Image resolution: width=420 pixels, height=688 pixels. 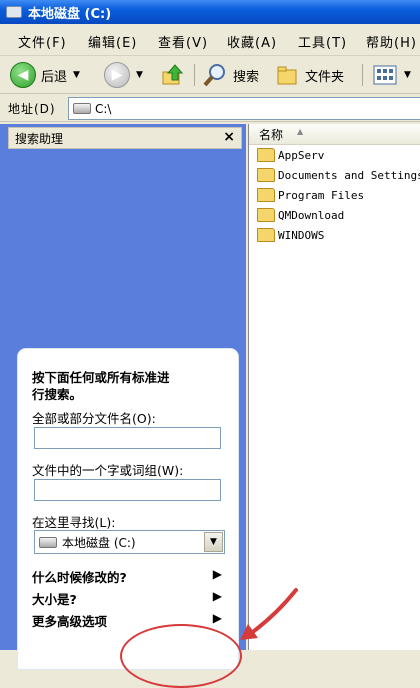 I want to click on menu-view: 查看(V), so click(x=183, y=41).